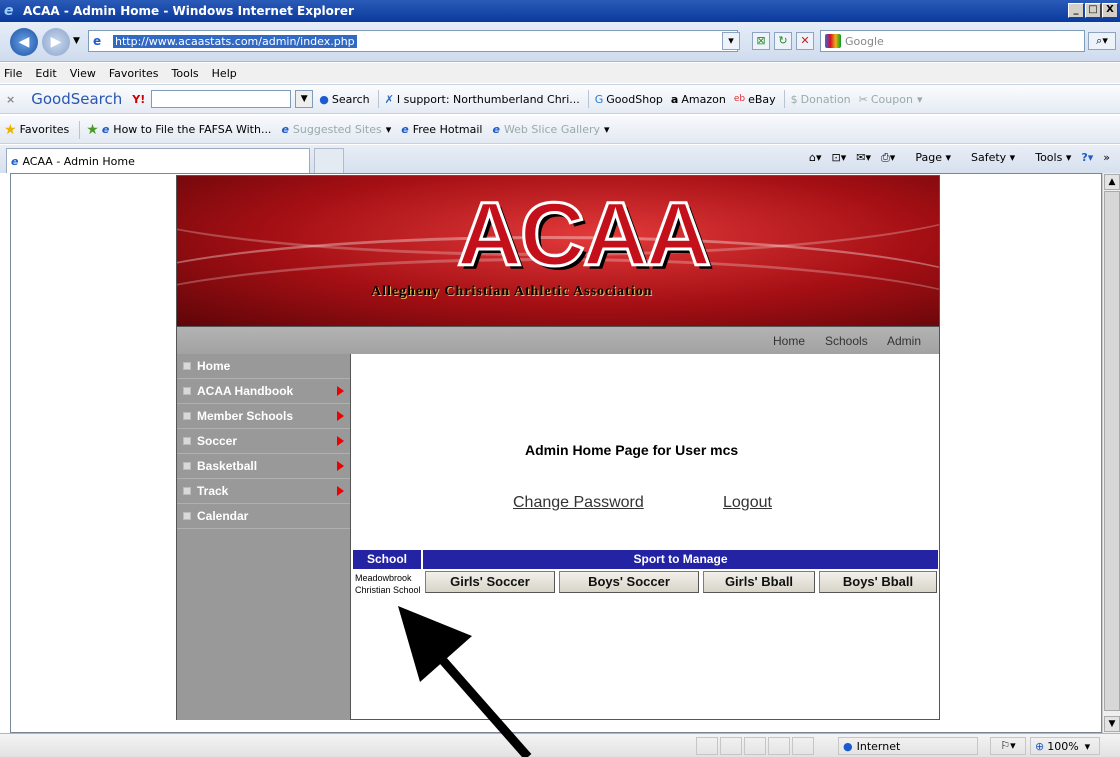 The image size is (1120, 757). Describe the element at coordinates (954, 158) in the screenshot. I see `command-bar: ⌂▾ ⊡▾ ✉▾ ⎙▾ Page ▾ Safety ▾ Tools ▾ ?▾ »` at that location.